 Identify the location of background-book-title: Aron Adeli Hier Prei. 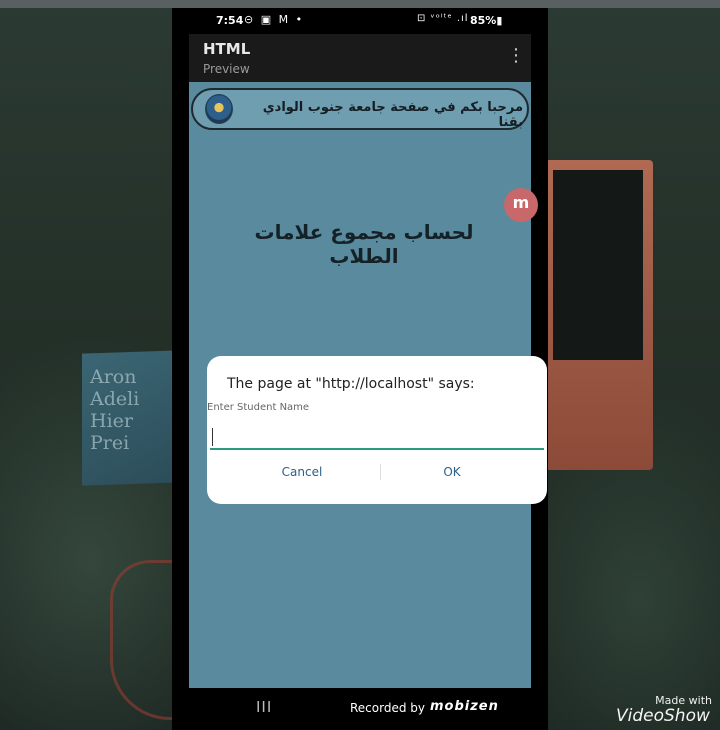
(115, 410).